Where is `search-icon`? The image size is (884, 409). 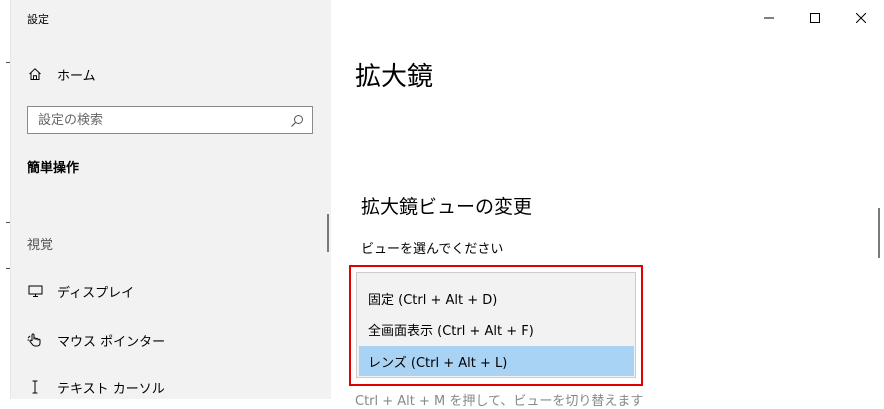 search-icon is located at coordinates (297, 120).